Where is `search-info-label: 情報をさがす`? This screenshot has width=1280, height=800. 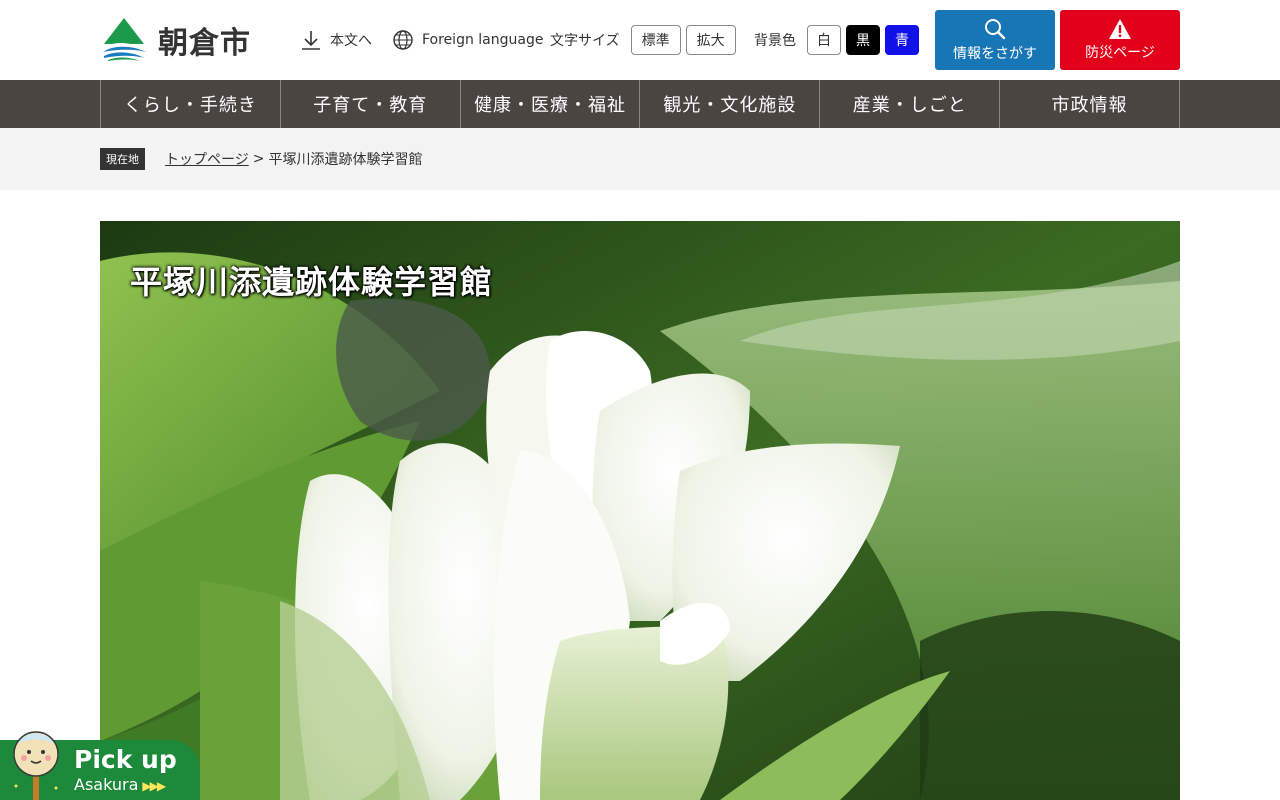 search-info-label: 情報をさがす is located at coordinates (995, 54).